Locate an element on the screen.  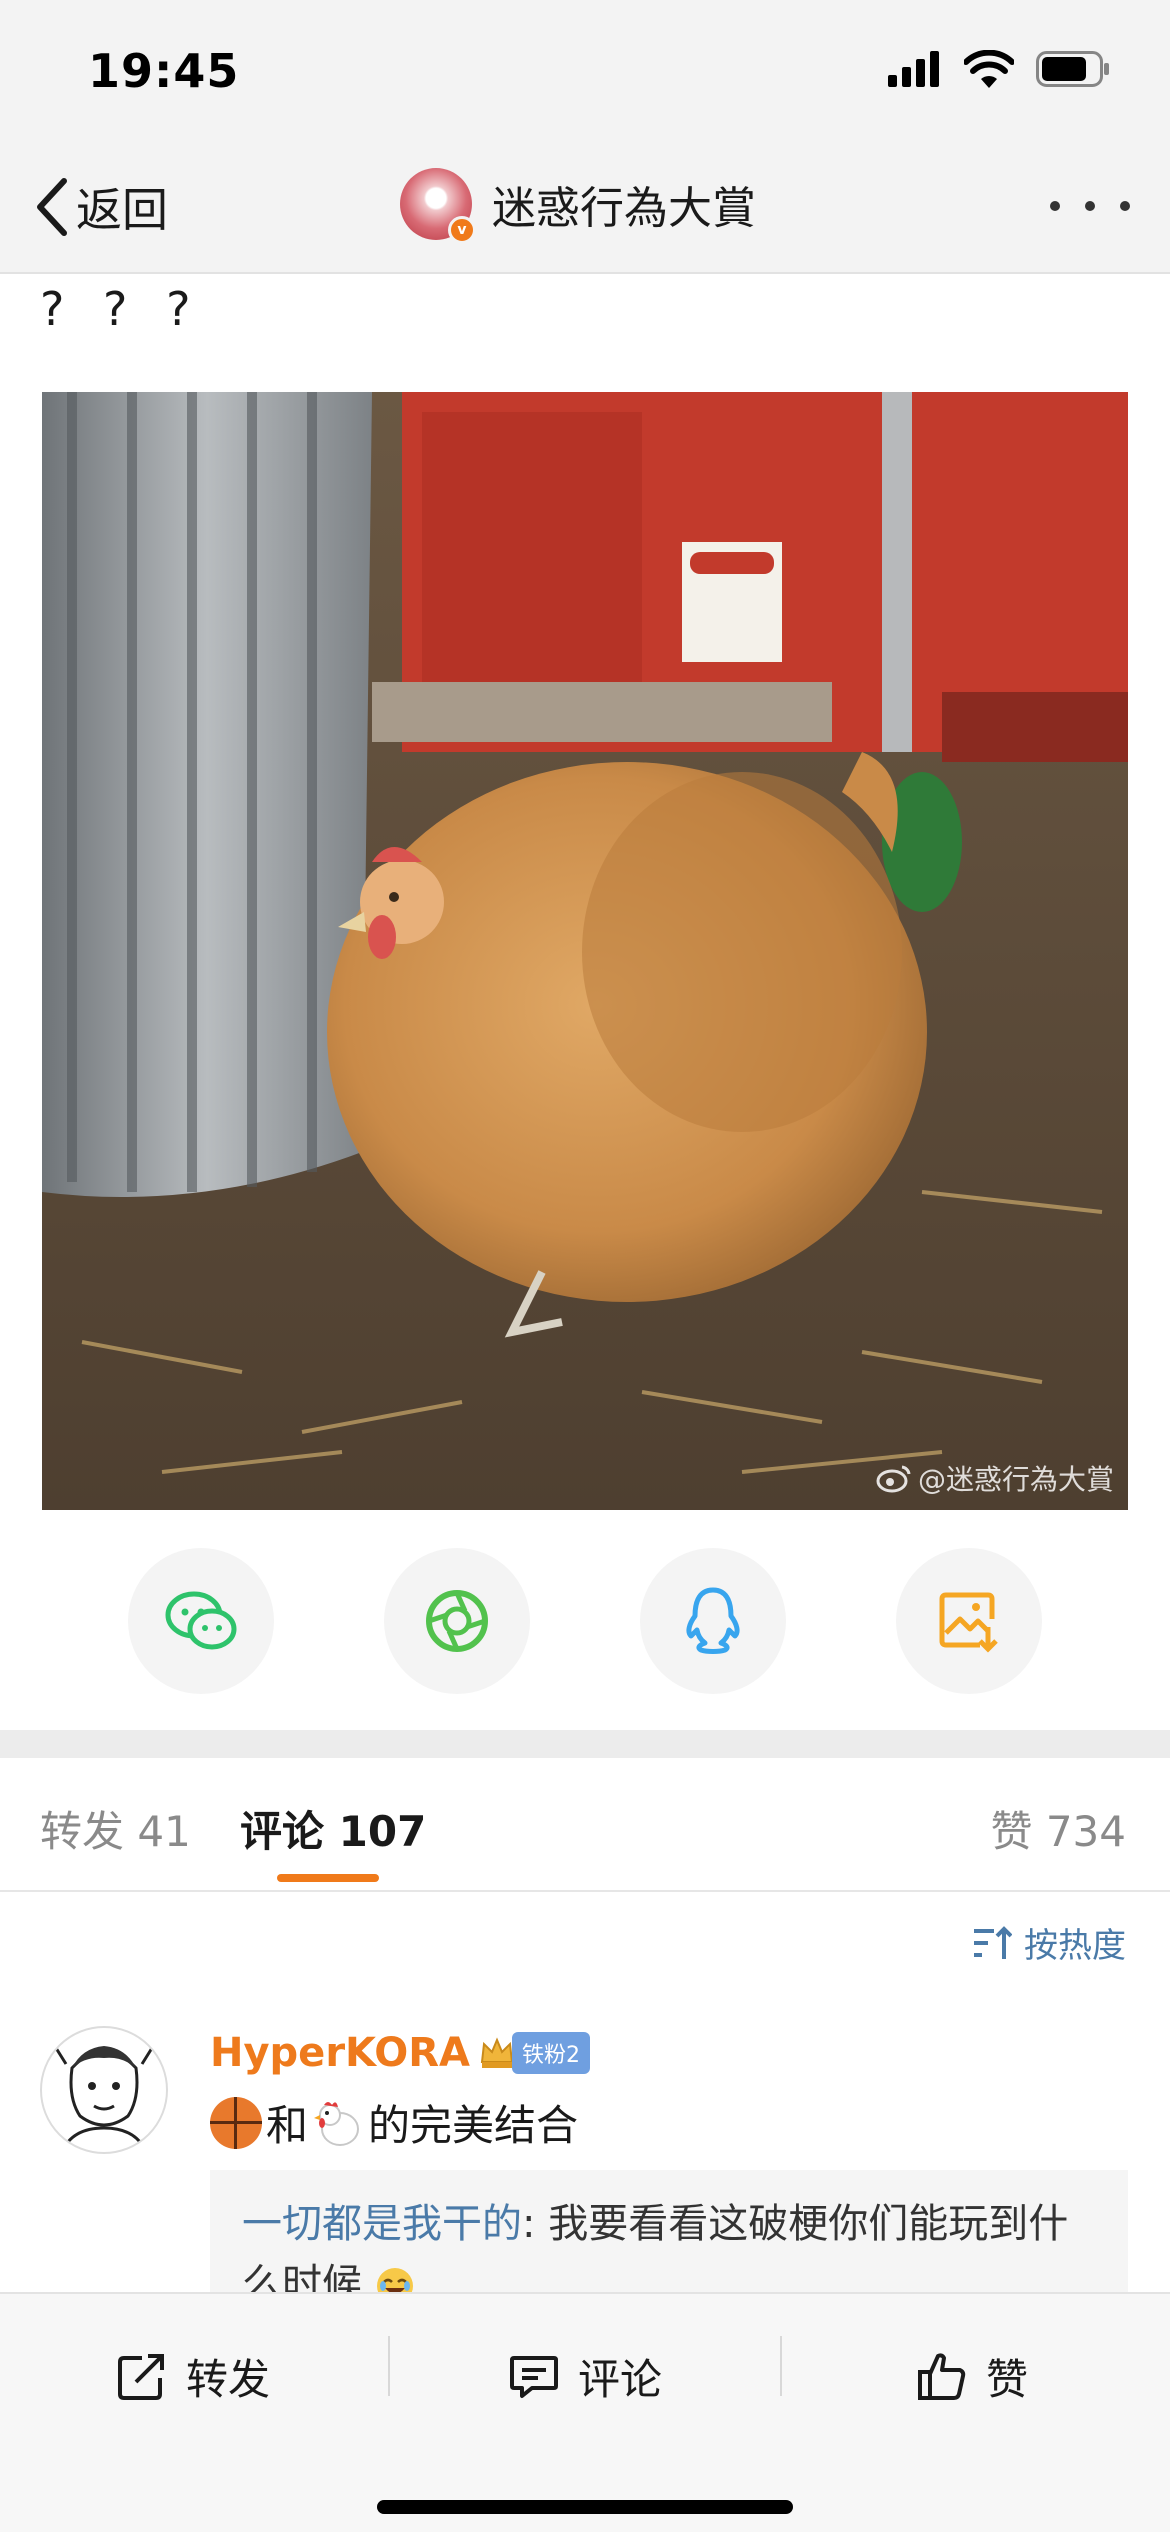
qq-icon is located at coordinates (713, 1620).